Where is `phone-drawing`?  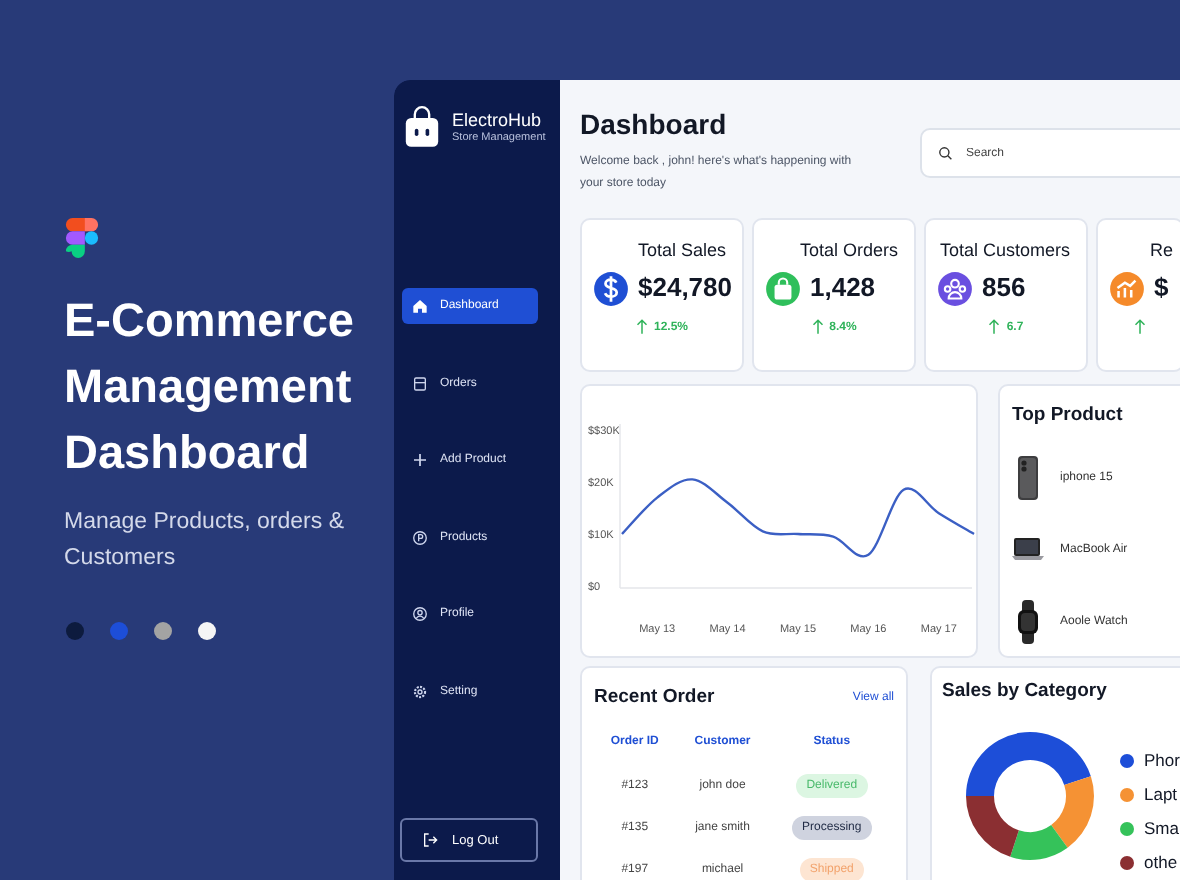 phone-drawing is located at coordinates (1028, 478).